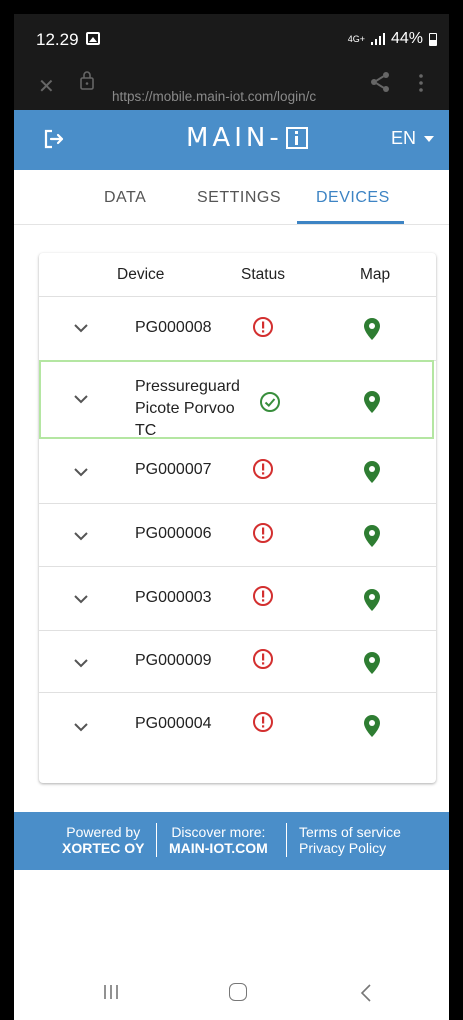 This screenshot has height=1020, width=463. Describe the element at coordinates (93, 38) in the screenshot. I see `gallery-notification-icon` at that location.